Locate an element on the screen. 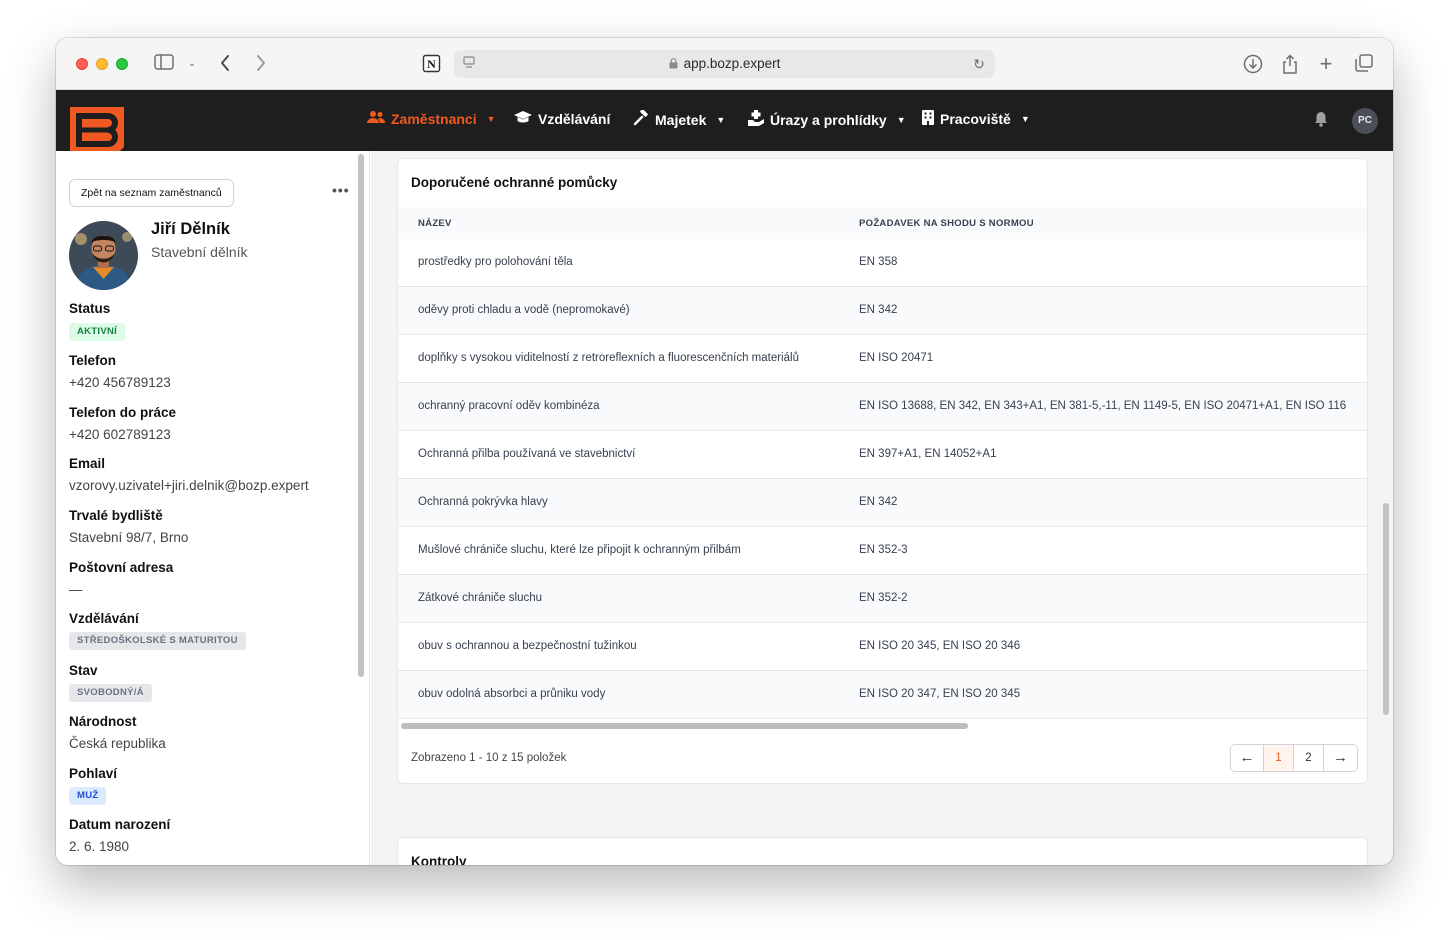 Image resolution: width=1449 pixels, height=940 pixels. previous-page-button: ← is located at coordinates (1247, 758).